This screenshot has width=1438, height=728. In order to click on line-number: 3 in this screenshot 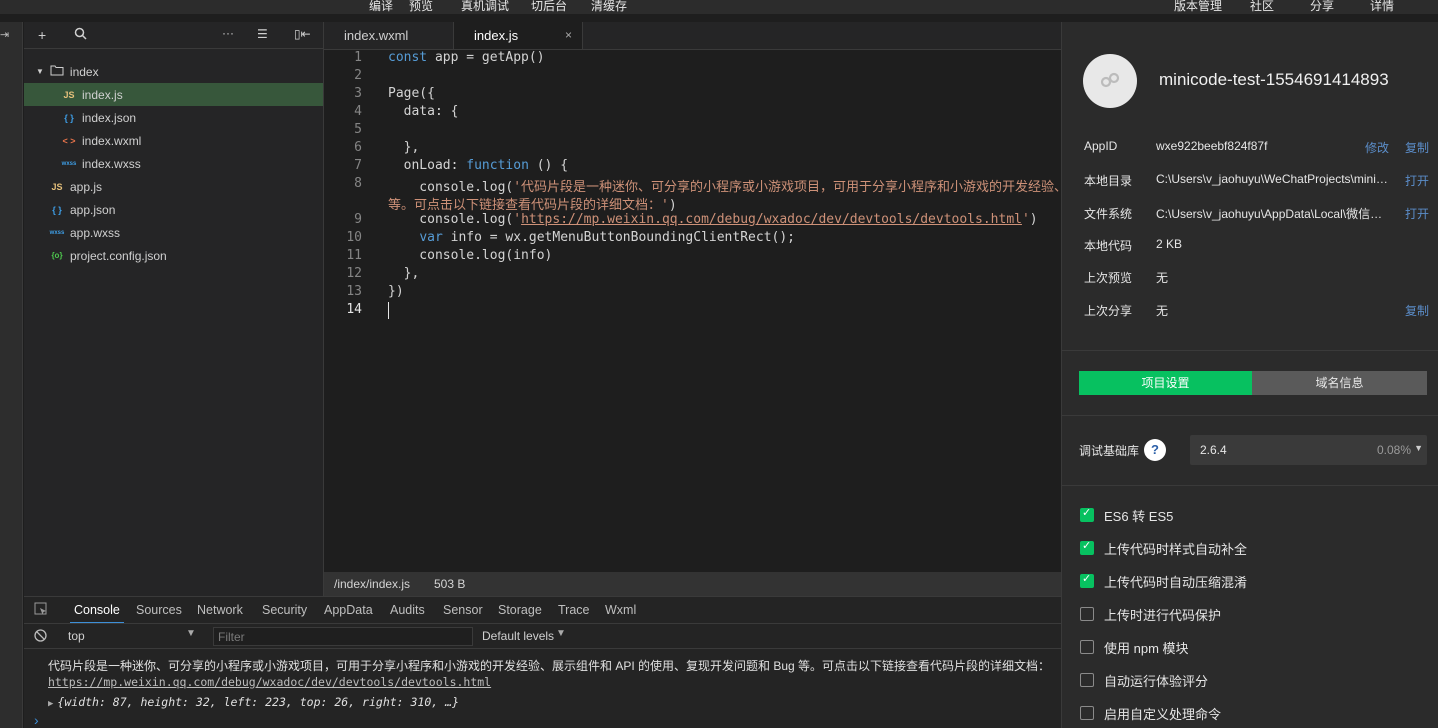, I will do `click(358, 93)`.